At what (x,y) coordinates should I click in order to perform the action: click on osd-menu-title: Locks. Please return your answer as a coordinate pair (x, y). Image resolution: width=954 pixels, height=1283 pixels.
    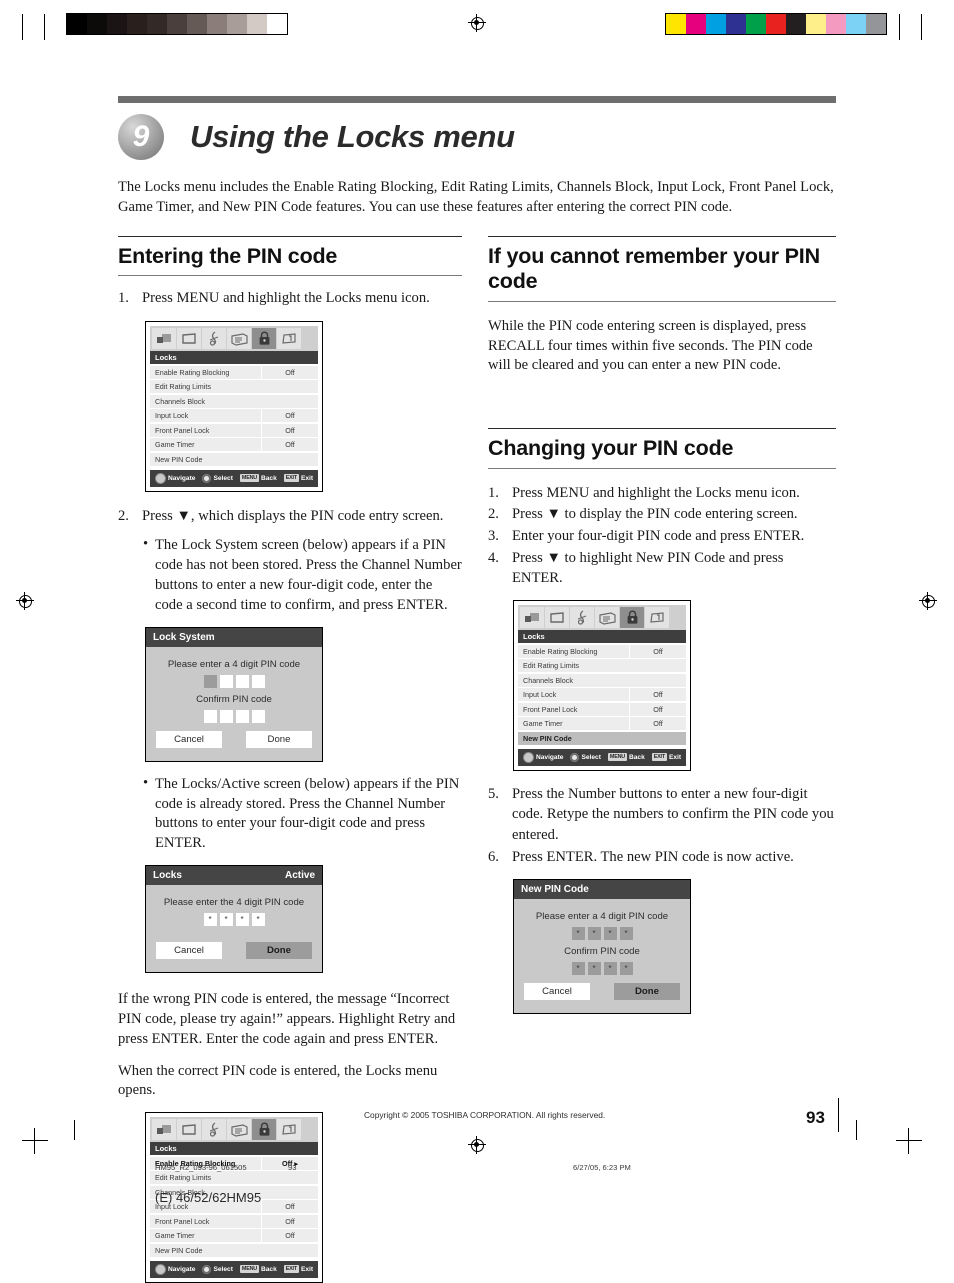
    Looking at the image, I should click on (234, 358).